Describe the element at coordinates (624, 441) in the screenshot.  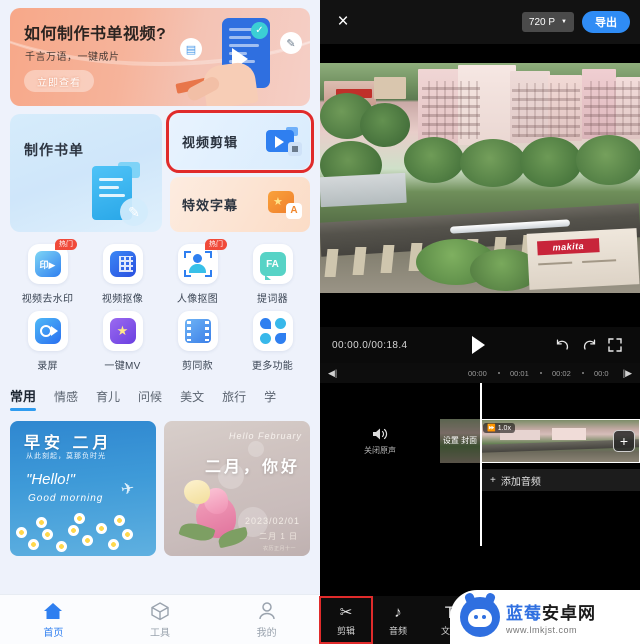
I see `add-clip-button: +` at that location.